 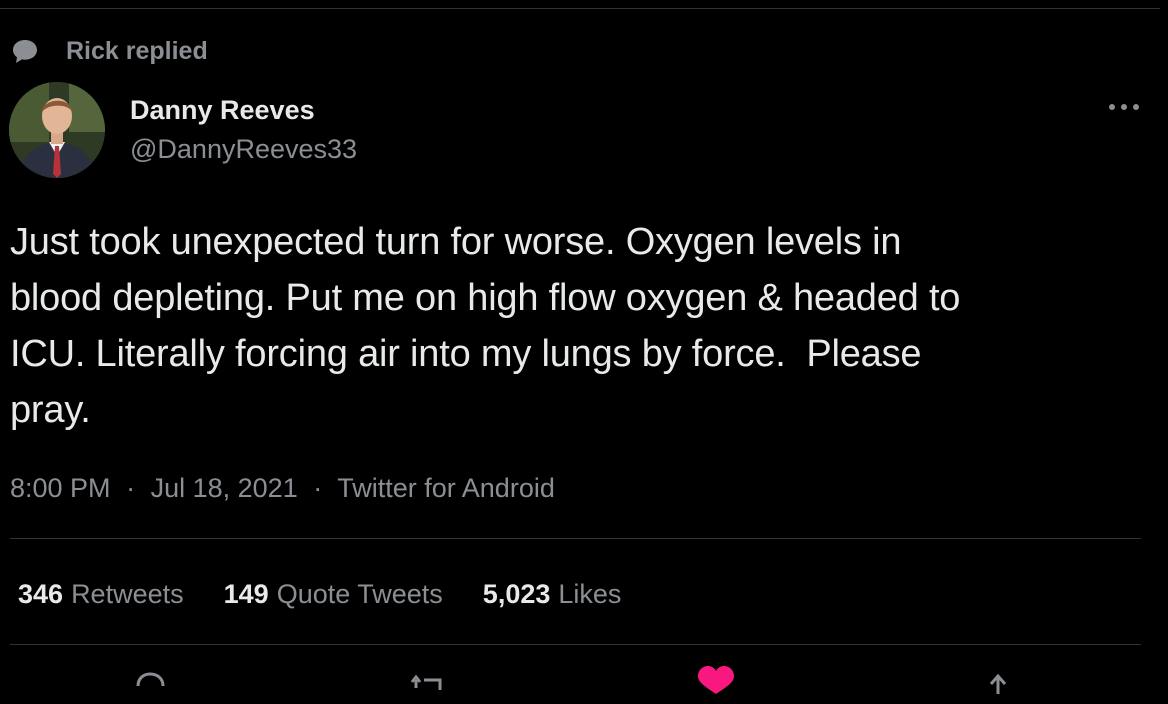 I want to click on tweet-stats: 346 Retweets 149 Quote Tweets 5,023 Likes, so click(x=339, y=594).